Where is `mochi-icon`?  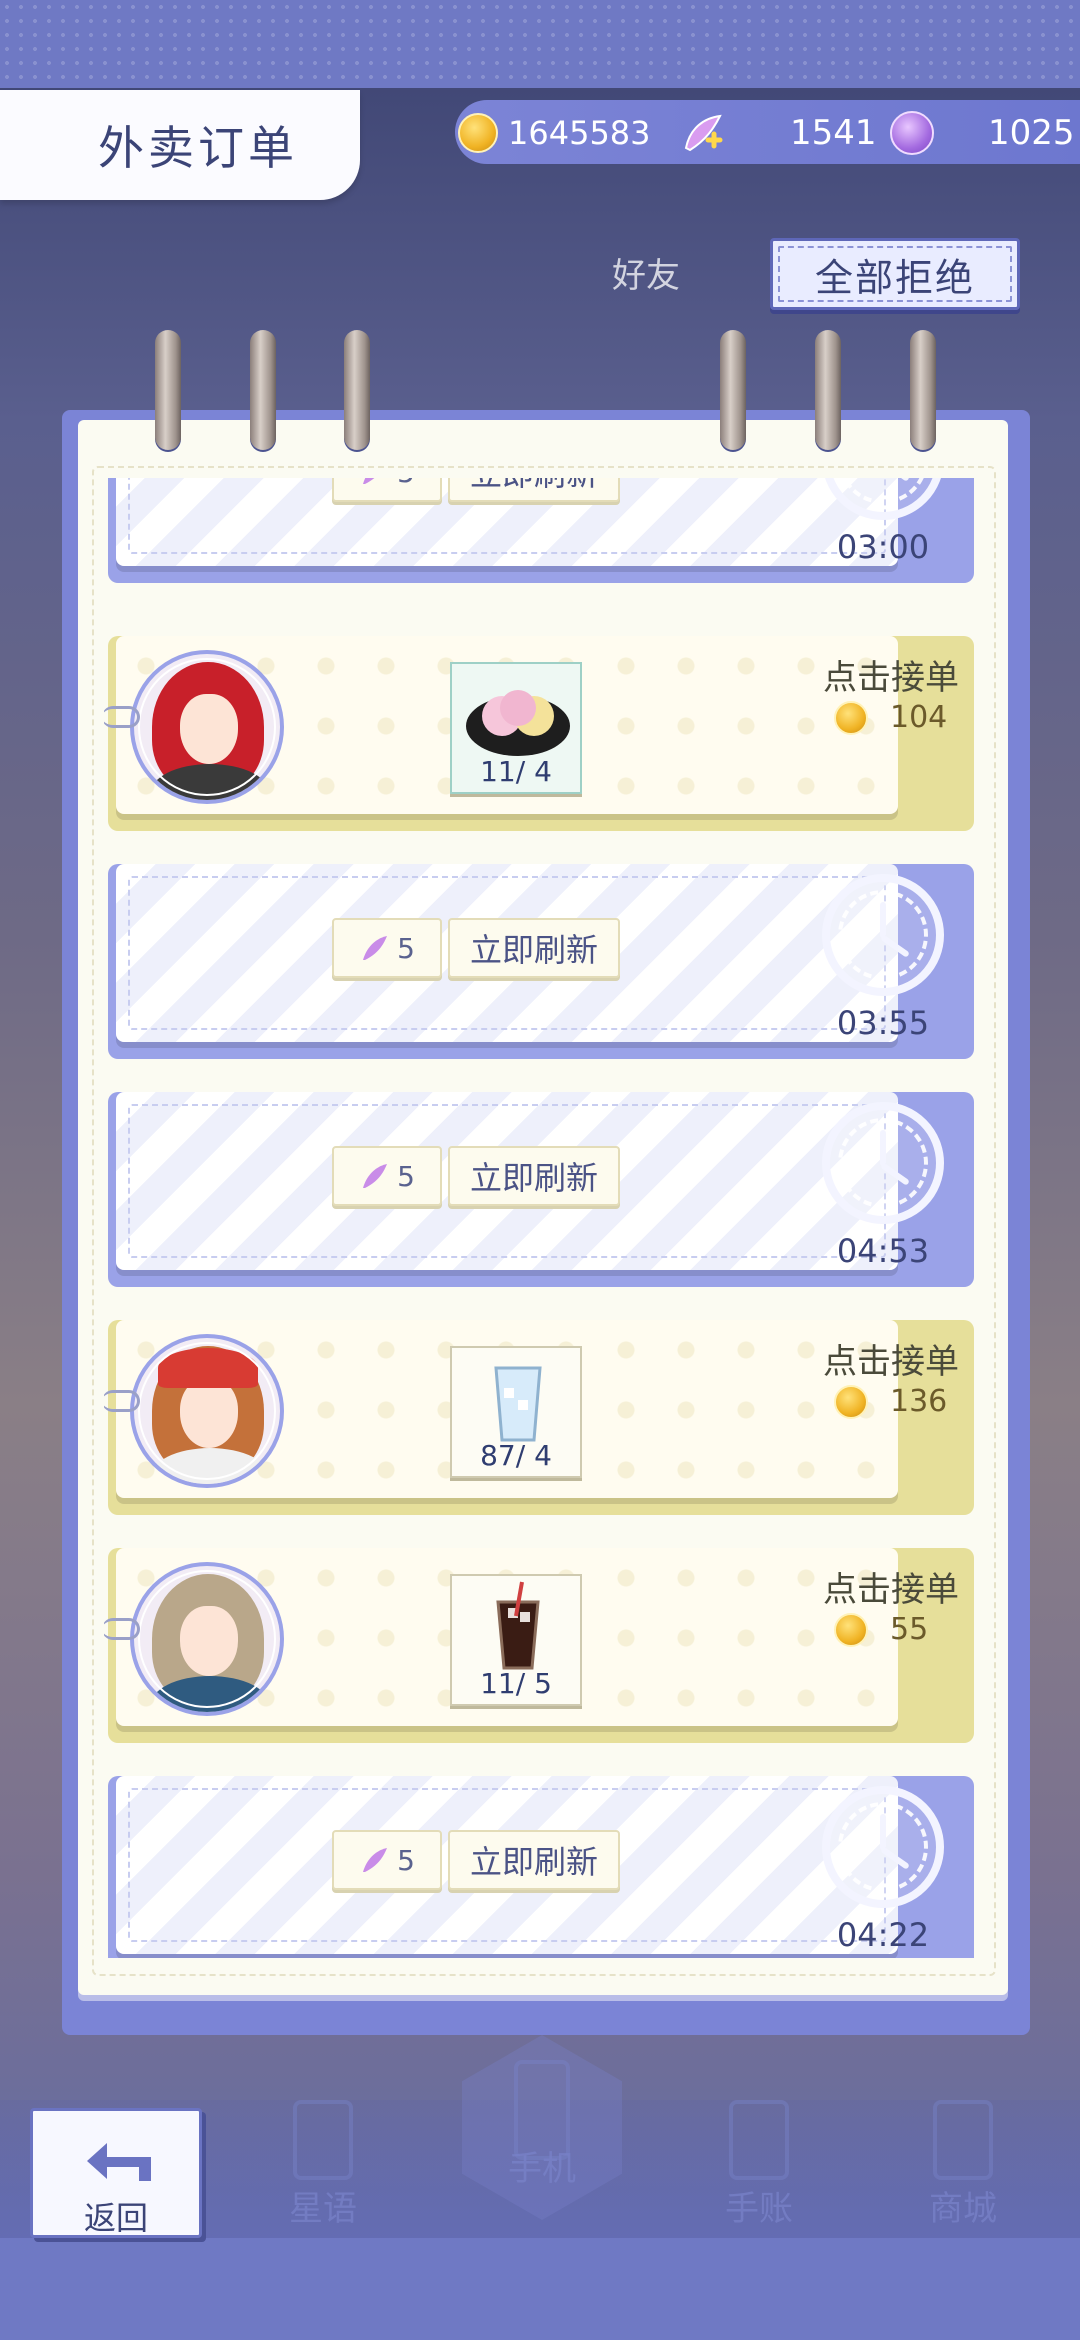
mochi-icon is located at coordinates (518, 723).